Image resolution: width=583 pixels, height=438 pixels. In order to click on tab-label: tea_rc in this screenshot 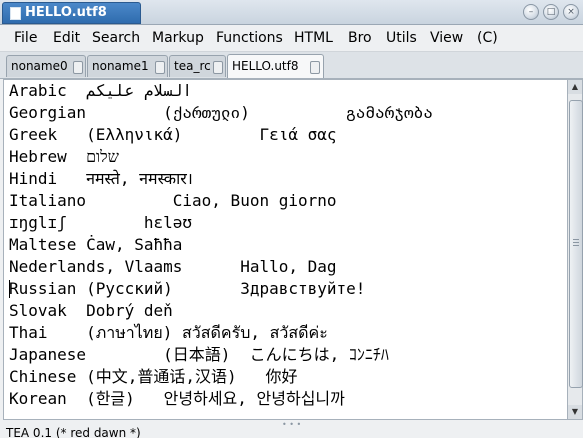, I will do `click(192, 66)`.